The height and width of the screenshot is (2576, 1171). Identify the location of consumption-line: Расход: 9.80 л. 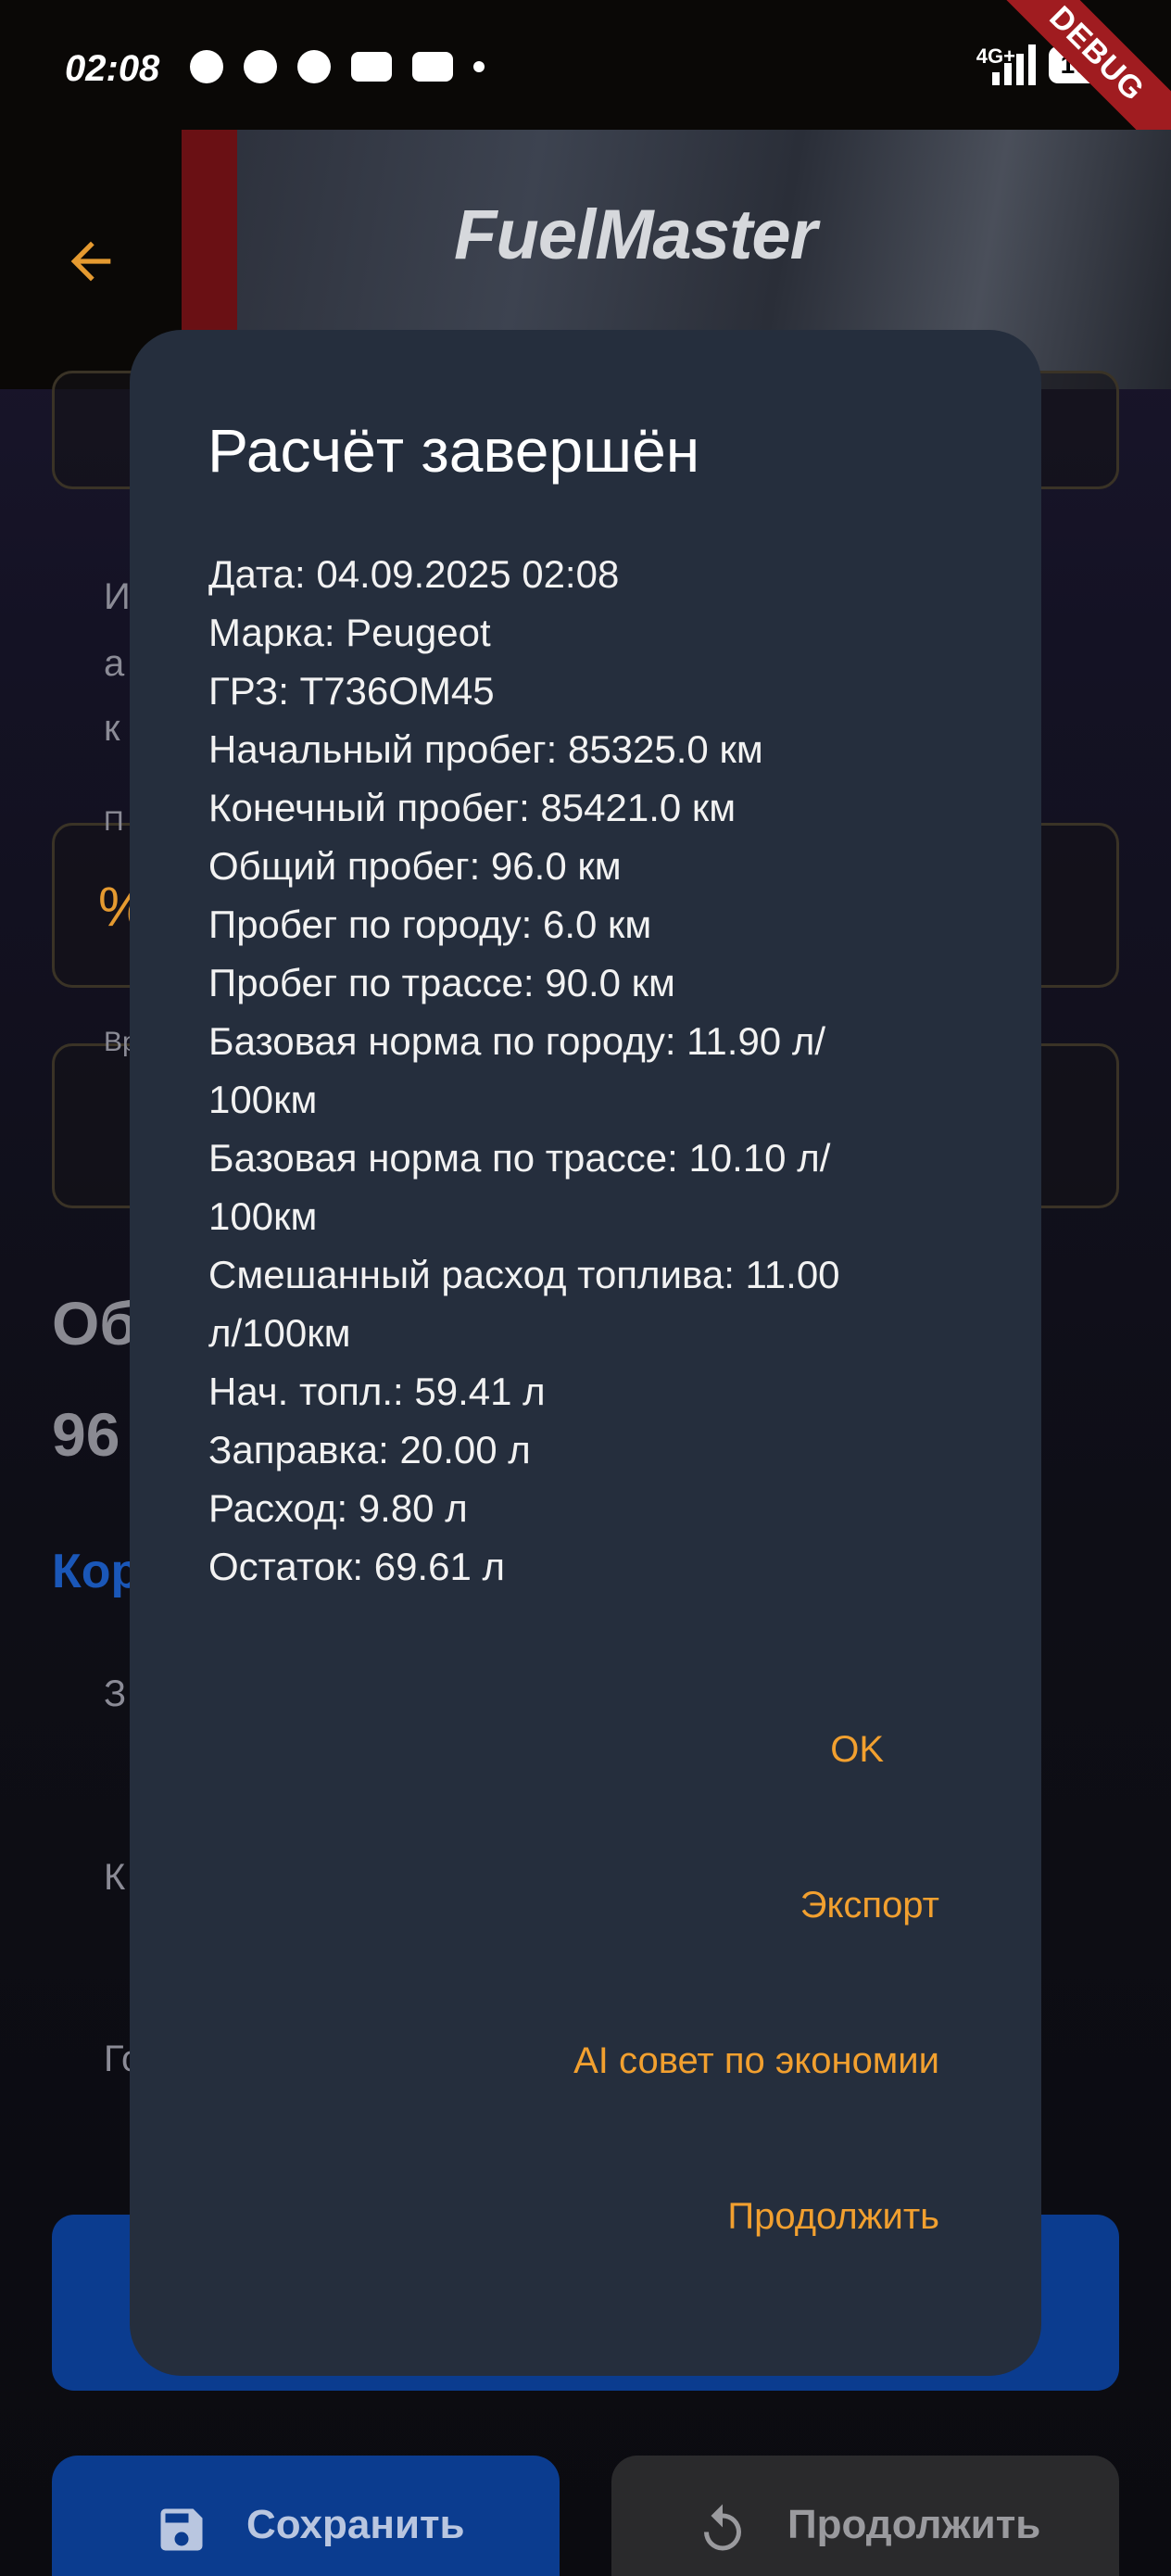
(338, 1508).